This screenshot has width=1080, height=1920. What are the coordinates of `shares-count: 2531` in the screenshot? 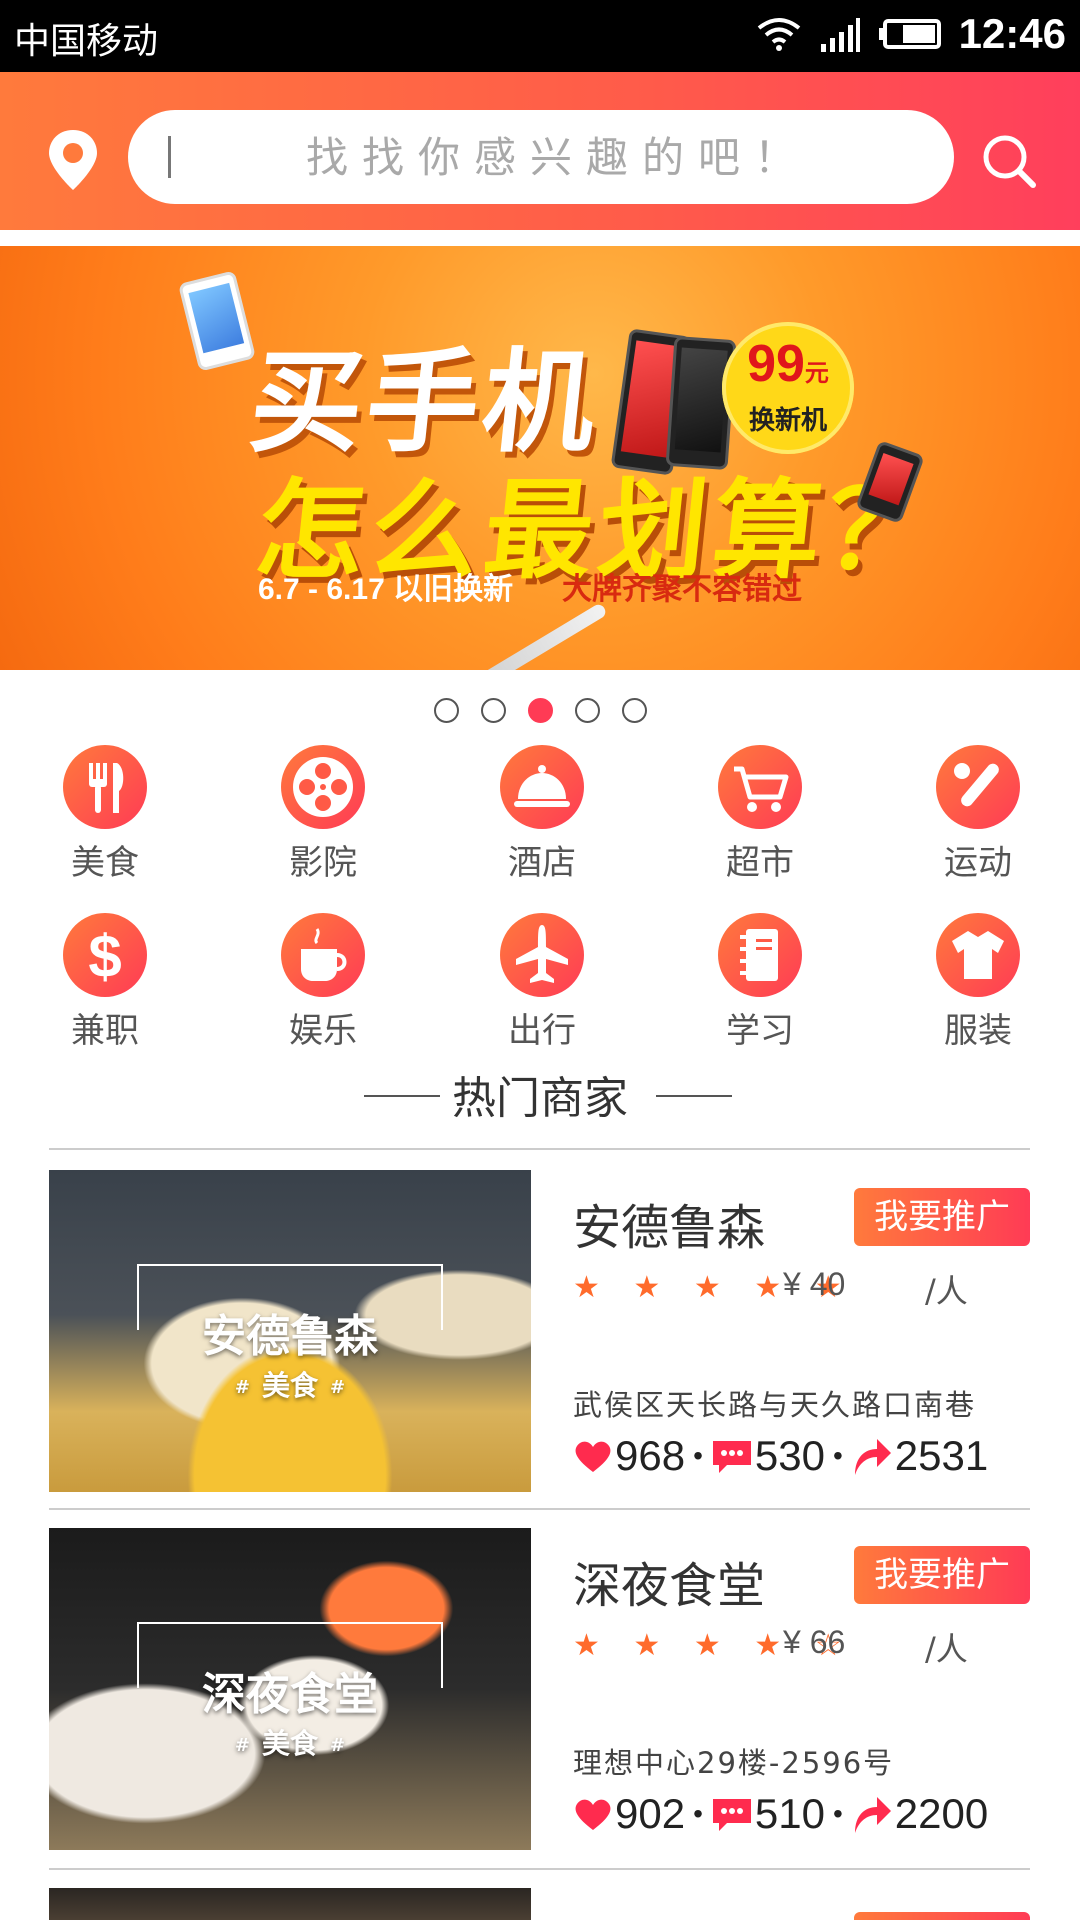 It's located at (941, 1455).